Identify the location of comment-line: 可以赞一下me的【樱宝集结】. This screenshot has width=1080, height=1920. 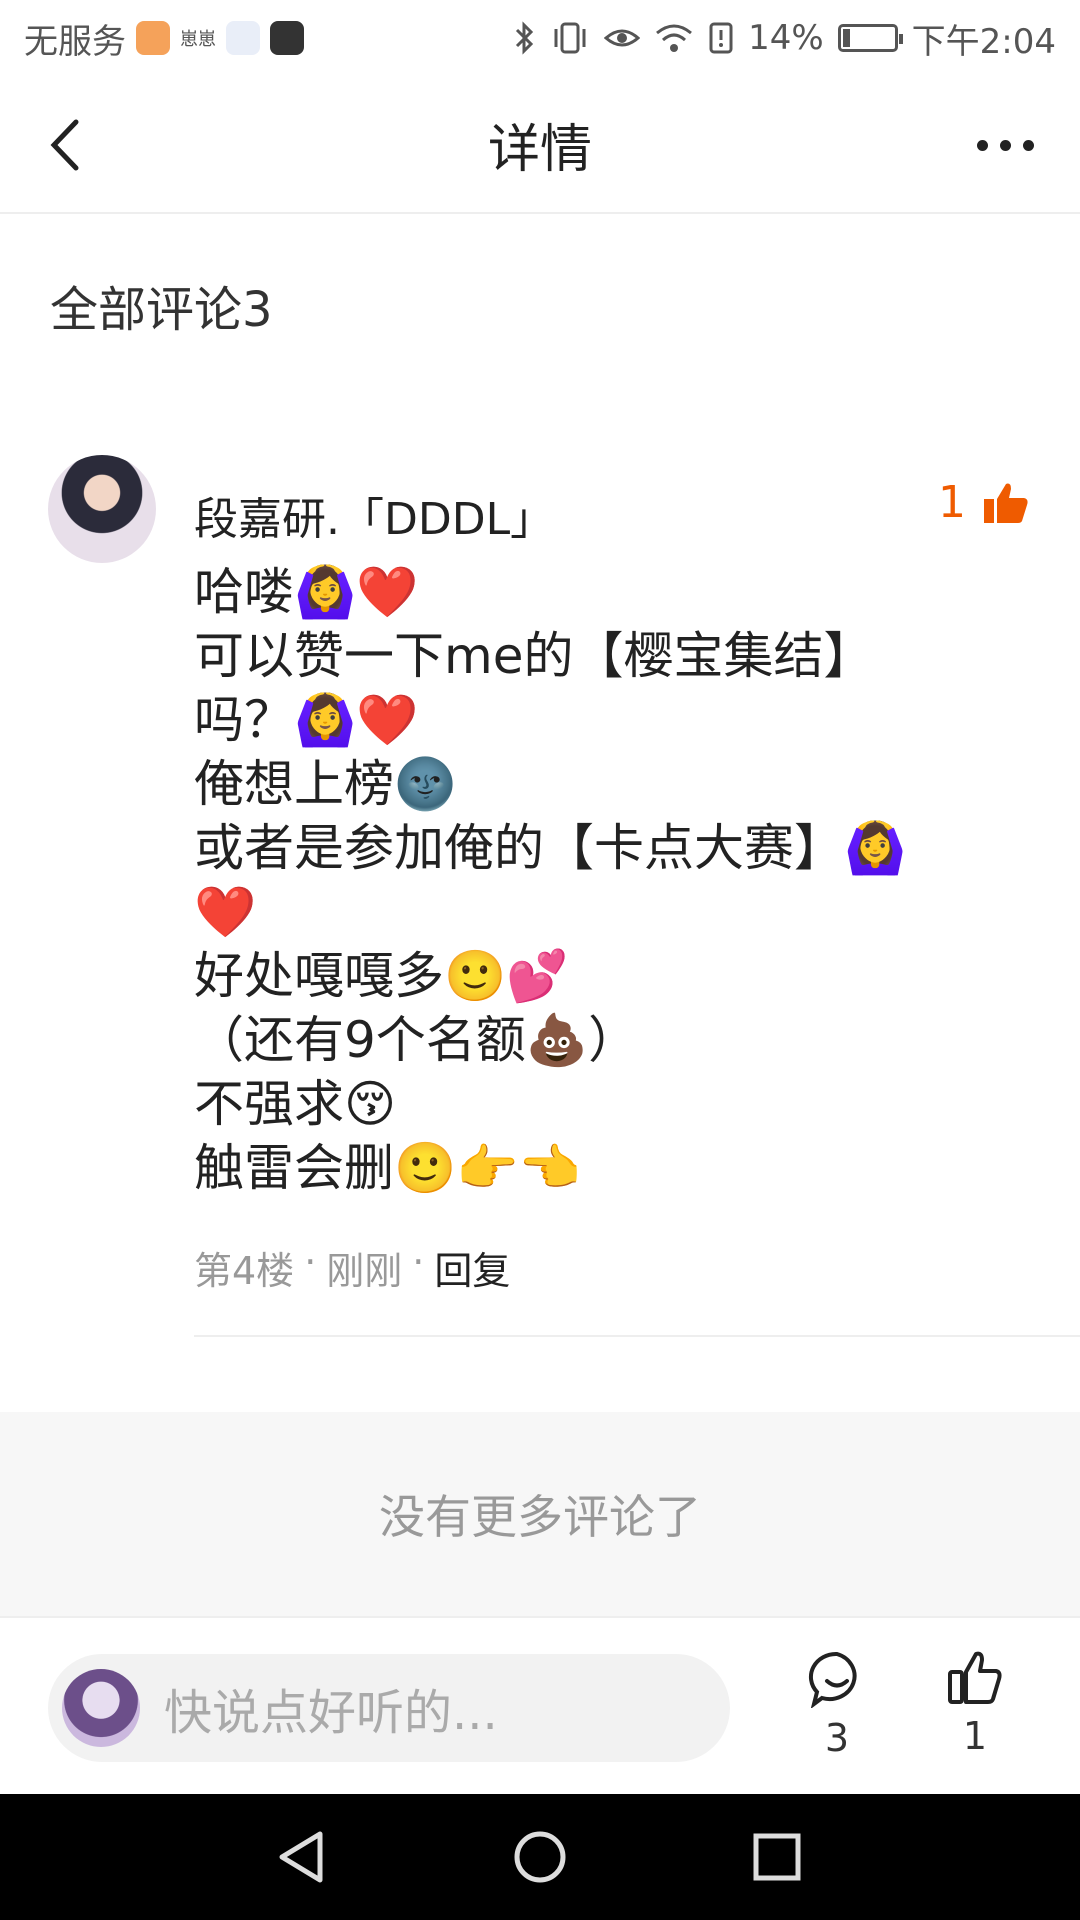
(534, 656).